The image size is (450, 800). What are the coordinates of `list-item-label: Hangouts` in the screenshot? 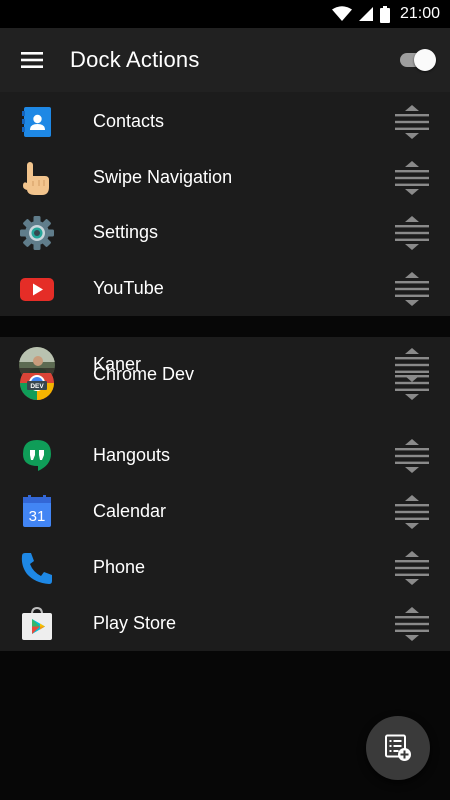 It's located at (132, 455).